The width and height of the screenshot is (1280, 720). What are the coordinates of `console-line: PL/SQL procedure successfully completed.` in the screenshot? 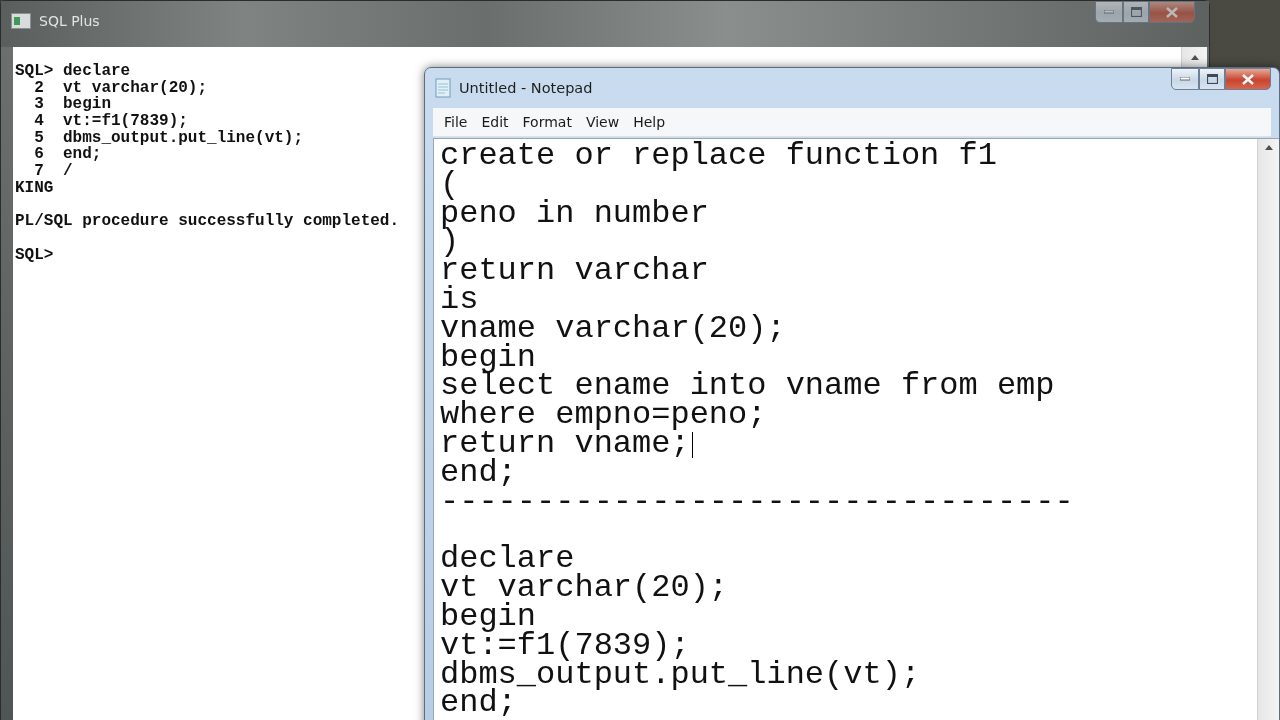 It's located at (207, 221).